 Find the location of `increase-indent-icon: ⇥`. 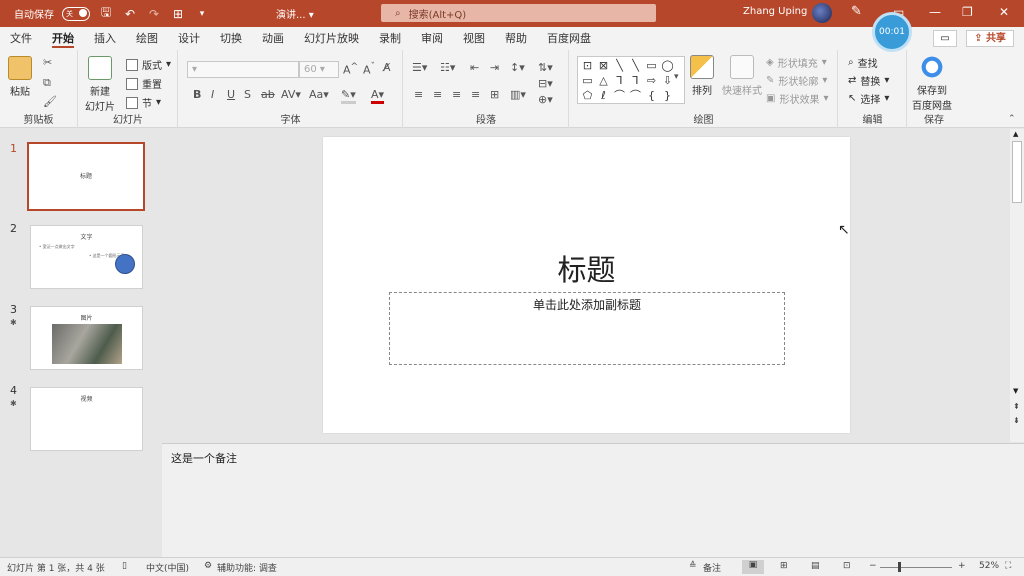

increase-indent-icon: ⇥ is located at coordinates (494, 67).